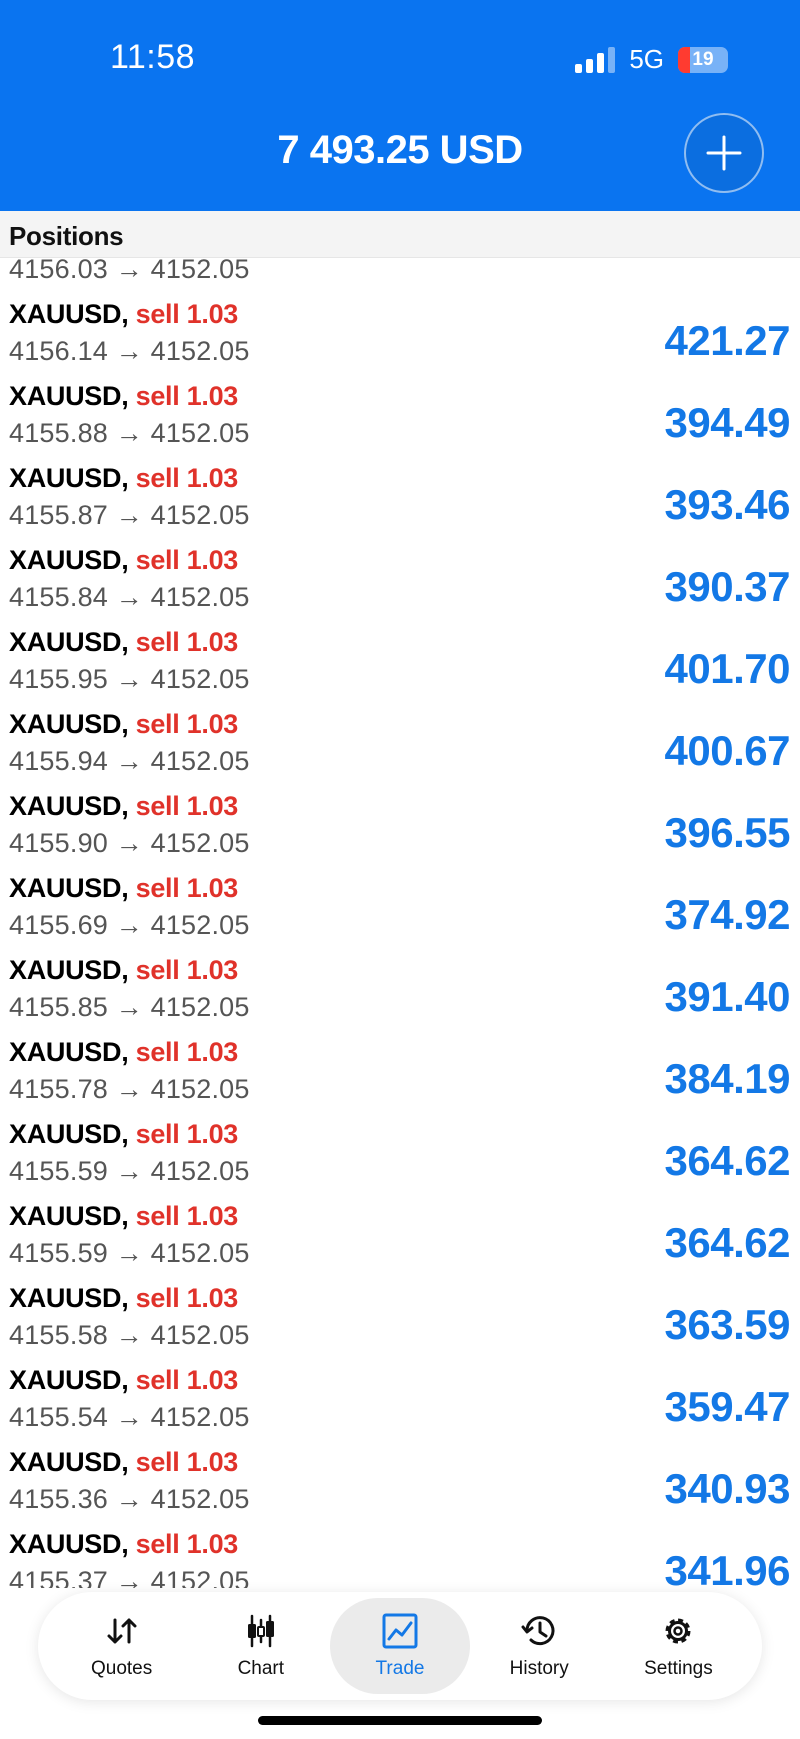 This screenshot has width=800, height=1739. What do you see at coordinates (129, 515) in the screenshot?
I see `position-prices: 4155.87 → 4152.05` at bounding box center [129, 515].